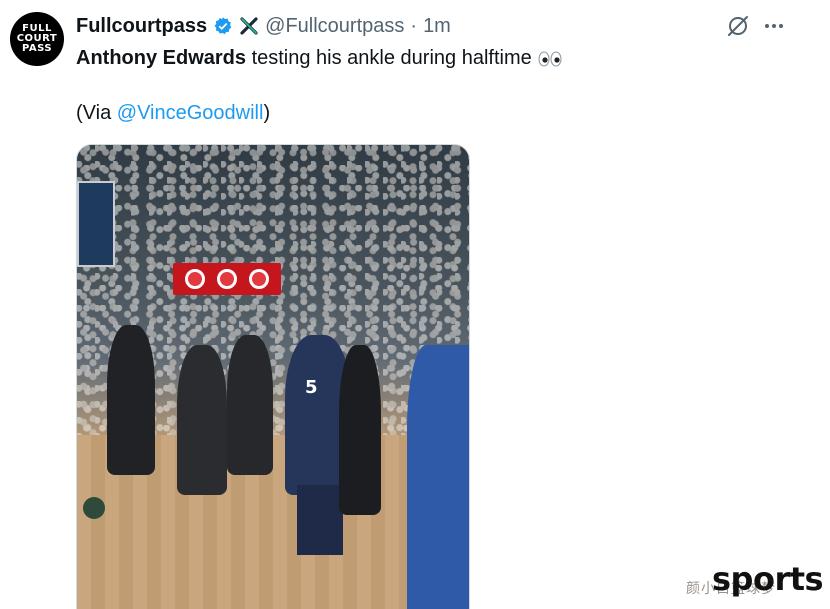 The height and width of the screenshot is (609, 830). Describe the element at coordinates (738, 26) in the screenshot. I see `grok-icon` at that location.